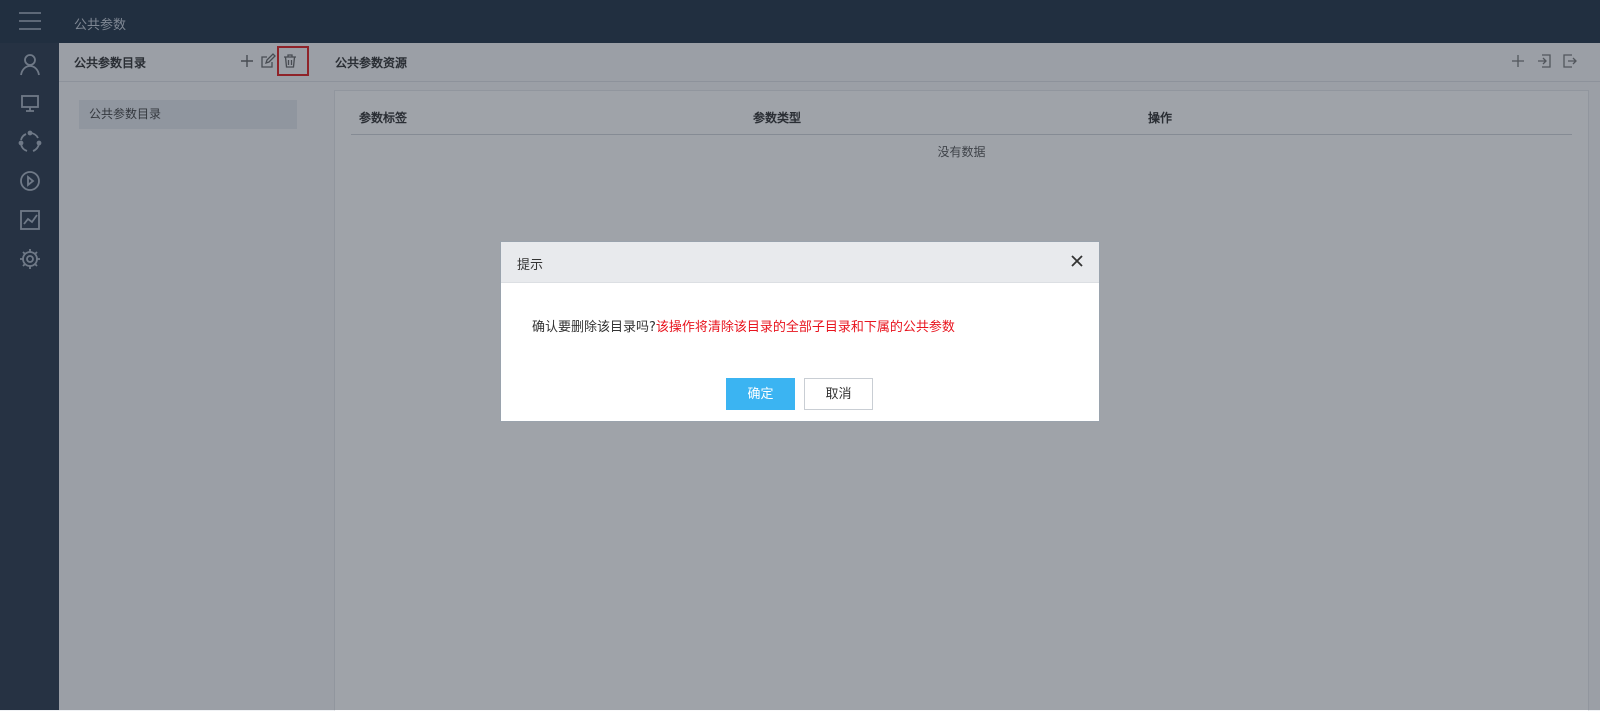 The width and height of the screenshot is (1600, 711). I want to click on dialog-message: 确认要删除该目录吗?该操作将清除该目录的全部子目录和下属的公共参数, so click(743, 325).